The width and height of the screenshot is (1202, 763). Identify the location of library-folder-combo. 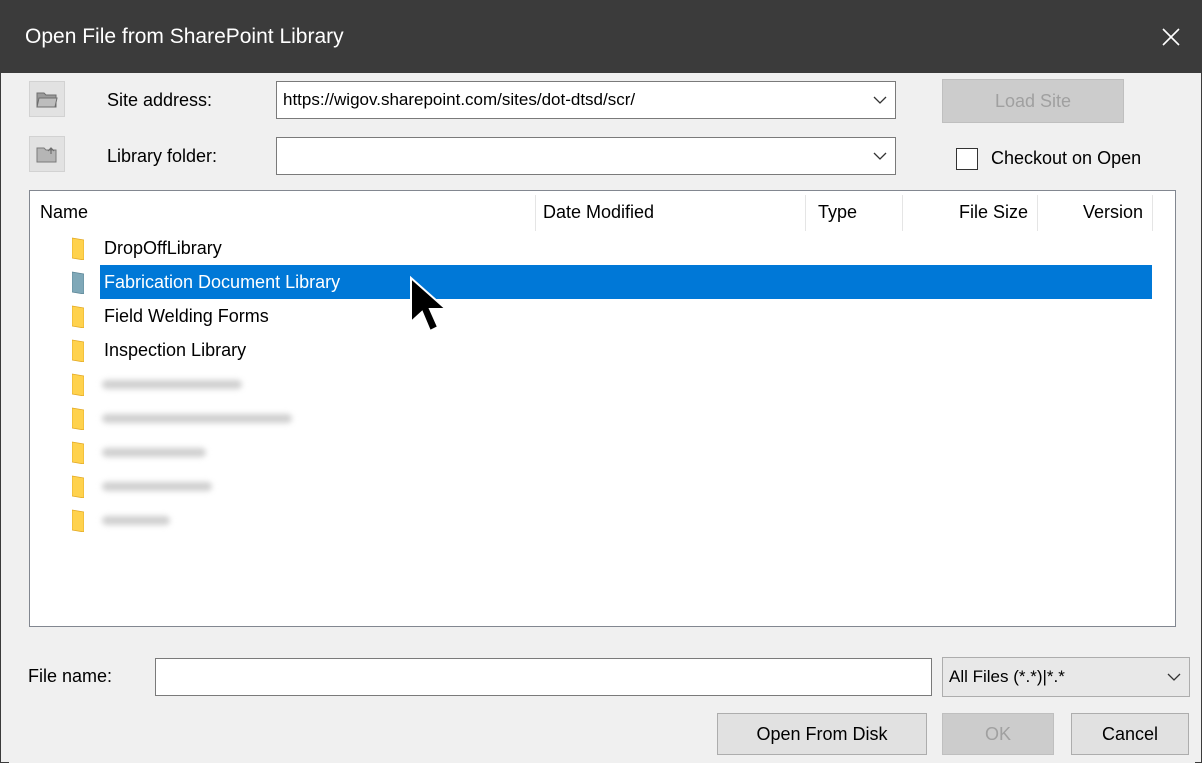
(586, 156).